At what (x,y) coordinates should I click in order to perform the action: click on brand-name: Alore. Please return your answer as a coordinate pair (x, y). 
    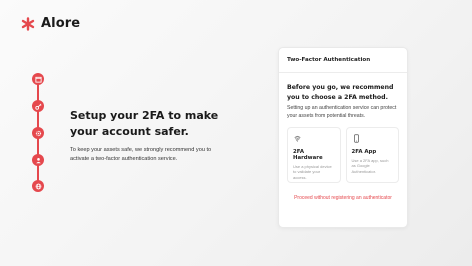
    Looking at the image, I should click on (61, 23).